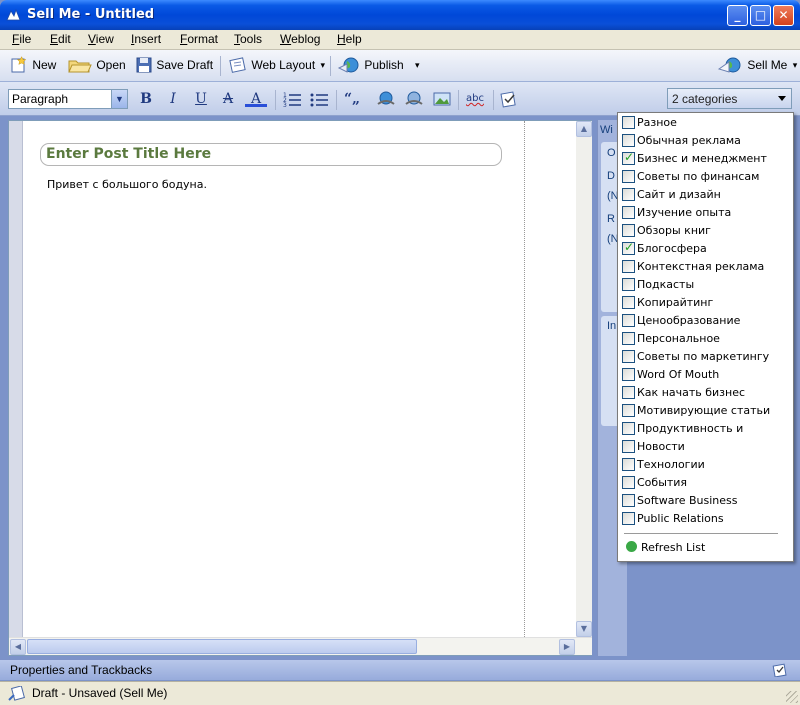 This screenshot has height=705, width=800. I want to click on scroll-right-button: ▶, so click(567, 647).